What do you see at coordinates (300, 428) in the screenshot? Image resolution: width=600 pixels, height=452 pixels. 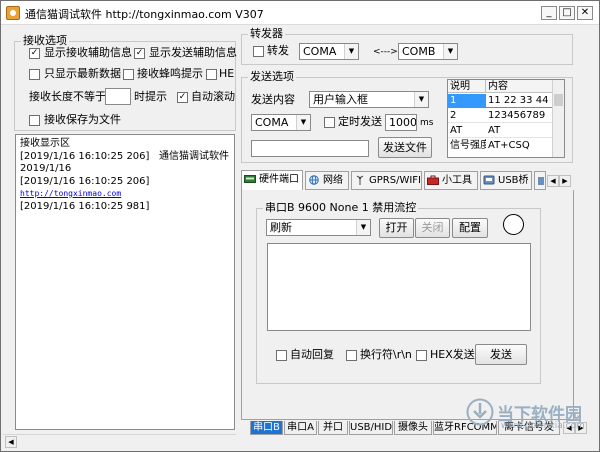 I see `bottom-tab-serial-a: 串口A` at bounding box center [300, 428].